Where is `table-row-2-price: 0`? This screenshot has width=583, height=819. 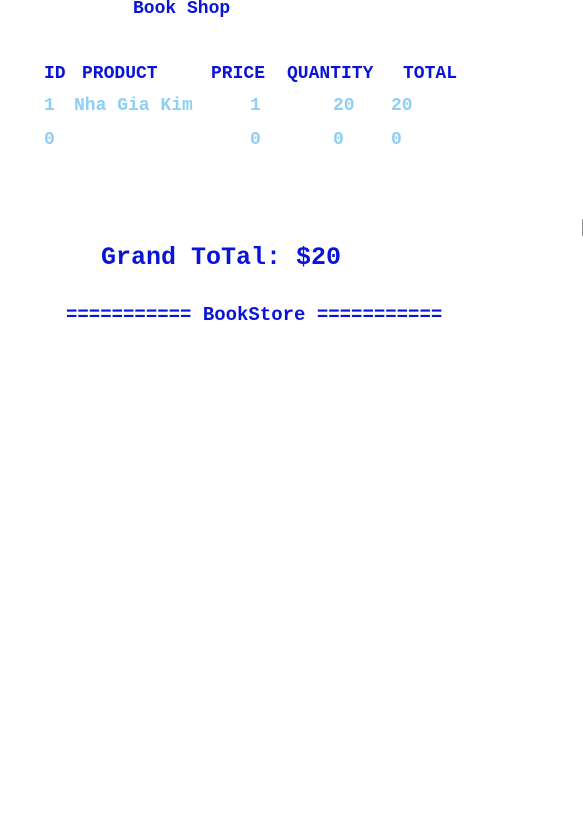
table-row-2-price: 0 is located at coordinates (255, 140).